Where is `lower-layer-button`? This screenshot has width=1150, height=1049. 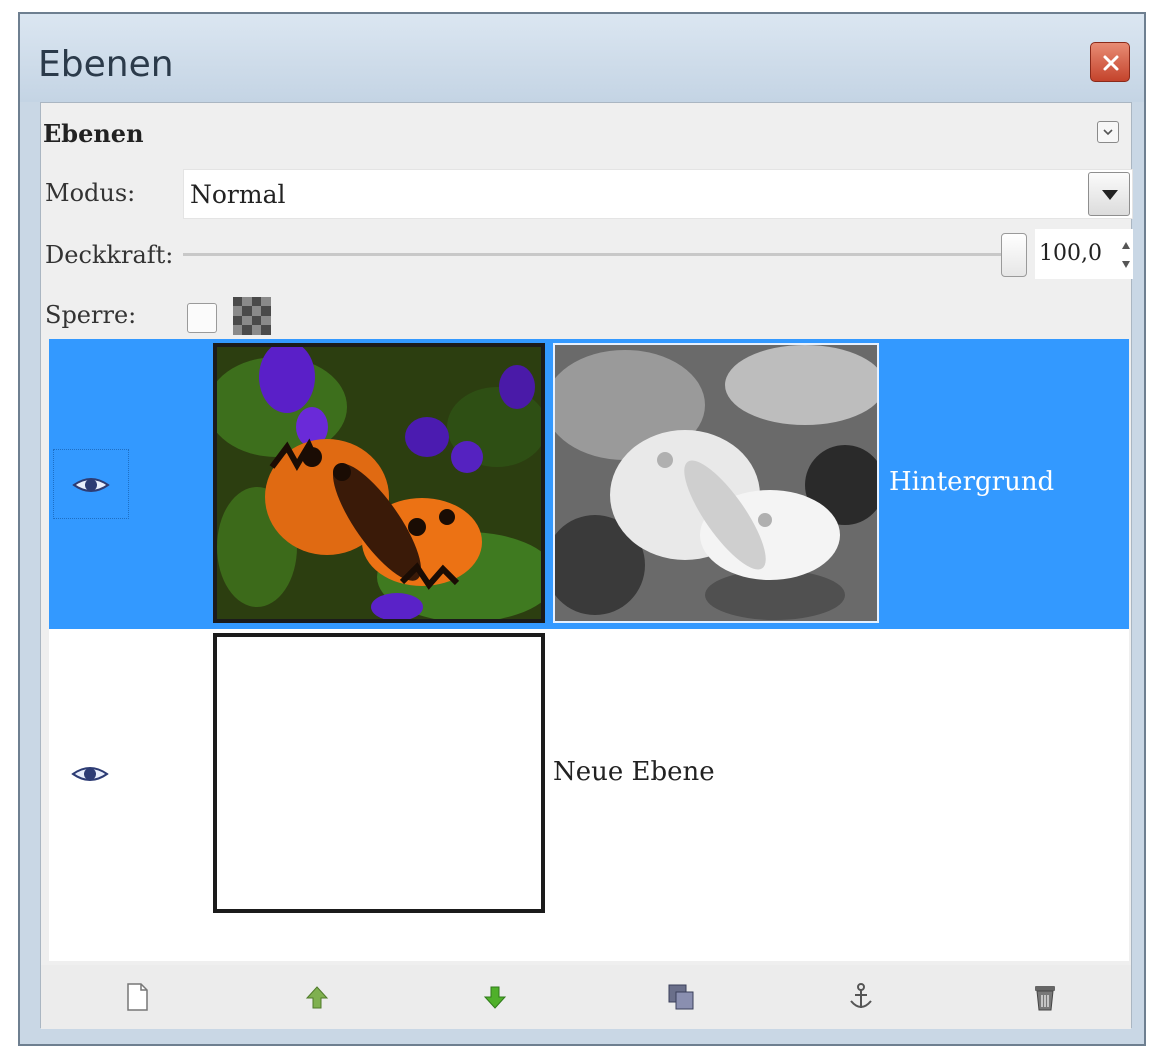 lower-layer-button is located at coordinates (495, 997).